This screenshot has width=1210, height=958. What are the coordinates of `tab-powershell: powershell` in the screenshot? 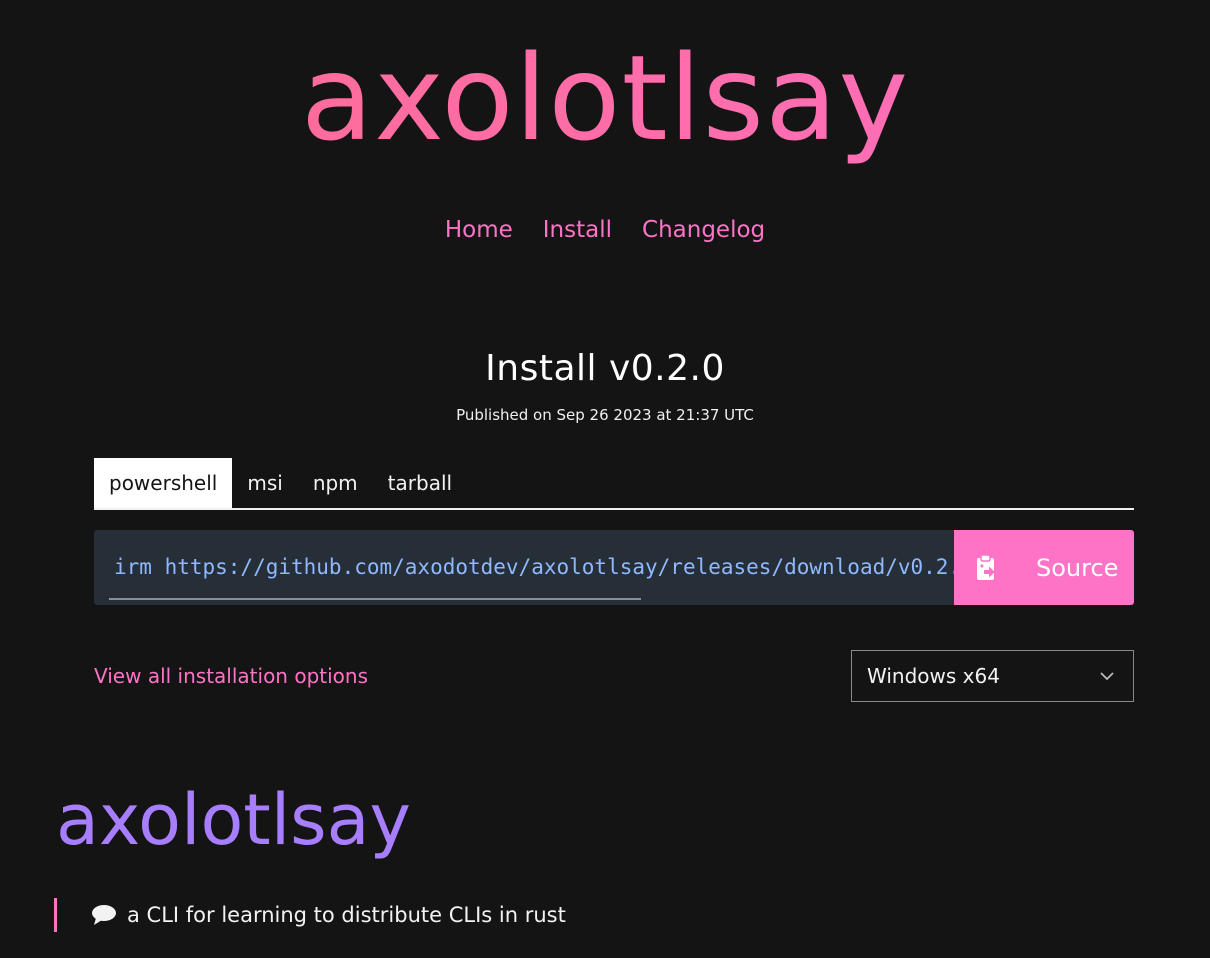 It's located at (163, 483).